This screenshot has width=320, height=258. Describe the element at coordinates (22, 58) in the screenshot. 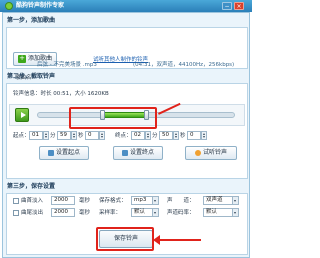

I see `add-icon: +` at that location.